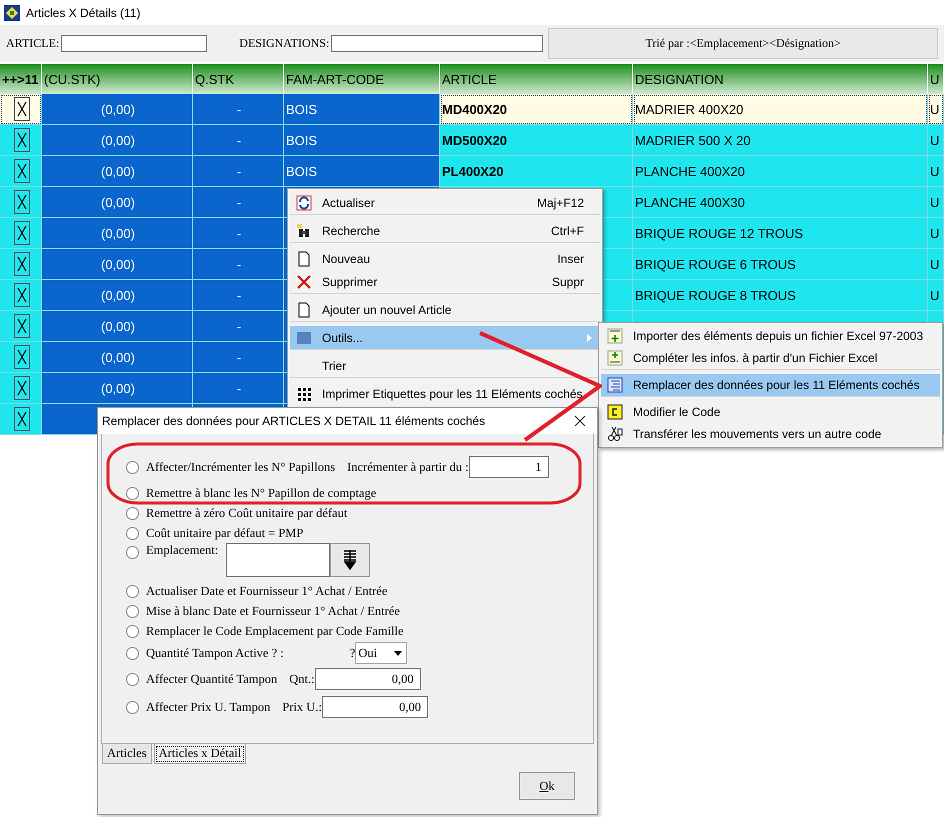 This screenshot has height=817, width=944. What do you see at coordinates (770, 336) in the screenshot?
I see `menu-item: Importer des éléments depuis un fichier Excel 97-2003` at bounding box center [770, 336].